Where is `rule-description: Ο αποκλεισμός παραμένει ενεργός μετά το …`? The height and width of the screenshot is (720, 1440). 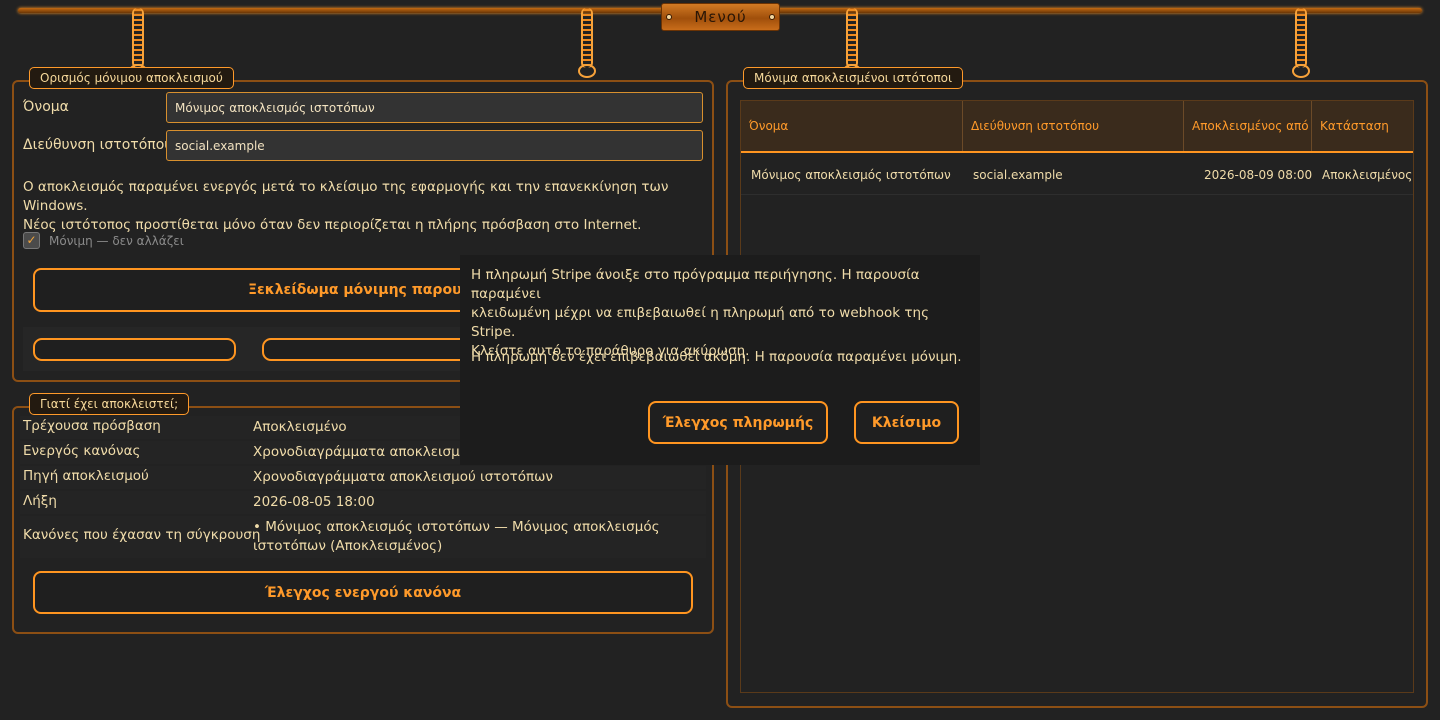
rule-description: Ο αποκλεισμός παραμένει ενεργός μετά το … is located at coordinates (366, 206).